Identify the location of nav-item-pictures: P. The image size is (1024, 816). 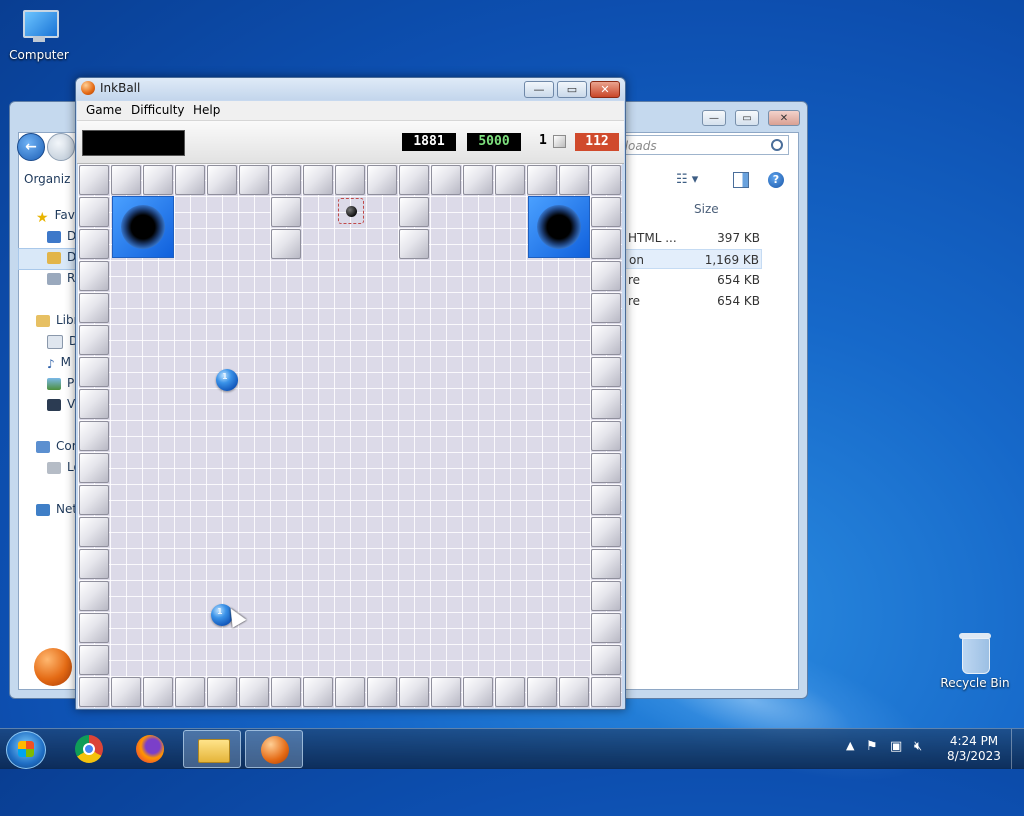
(60, 383).